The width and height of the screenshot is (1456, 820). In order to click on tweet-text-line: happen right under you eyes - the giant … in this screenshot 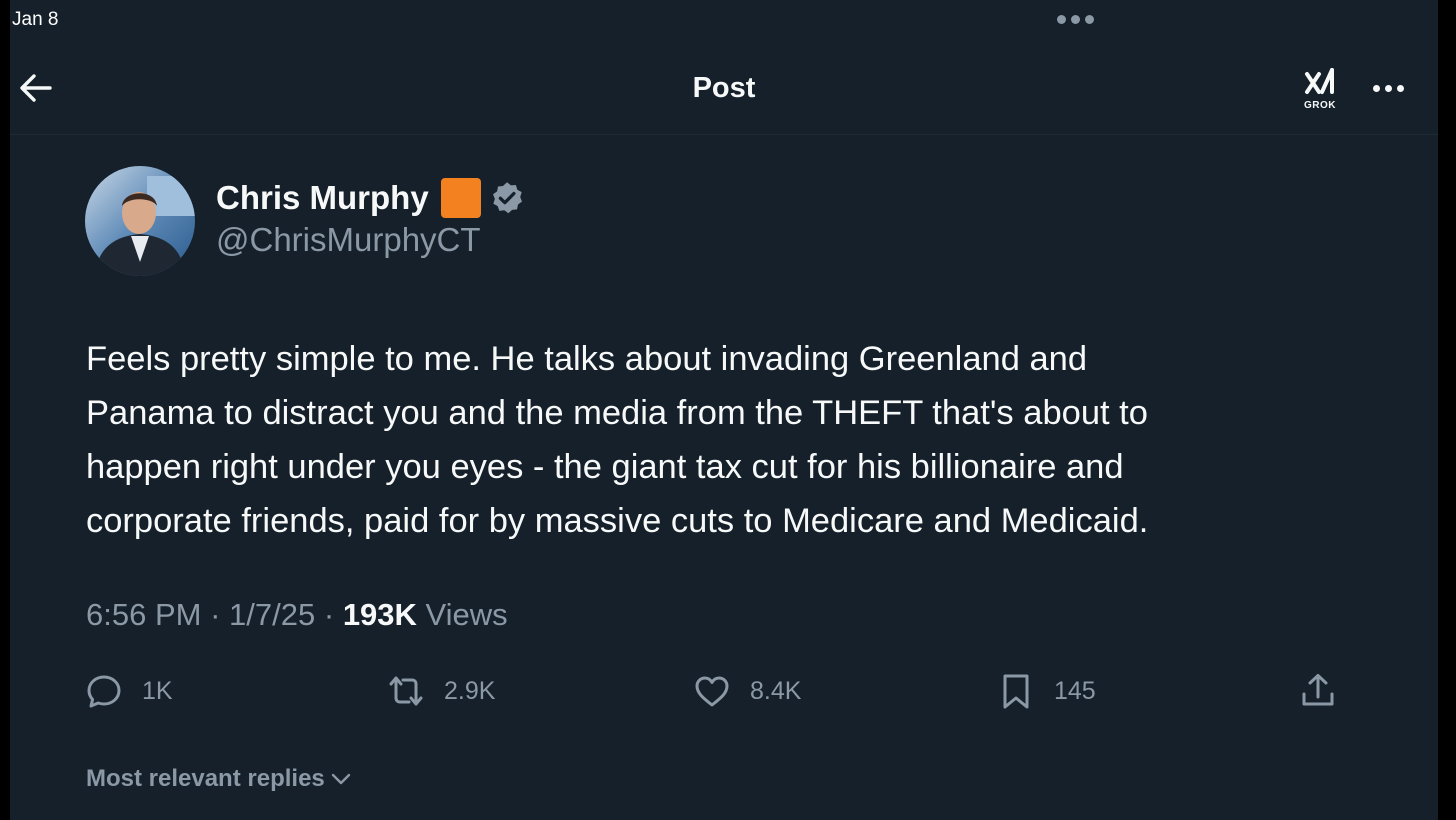, I will do `click(605, 467)`.